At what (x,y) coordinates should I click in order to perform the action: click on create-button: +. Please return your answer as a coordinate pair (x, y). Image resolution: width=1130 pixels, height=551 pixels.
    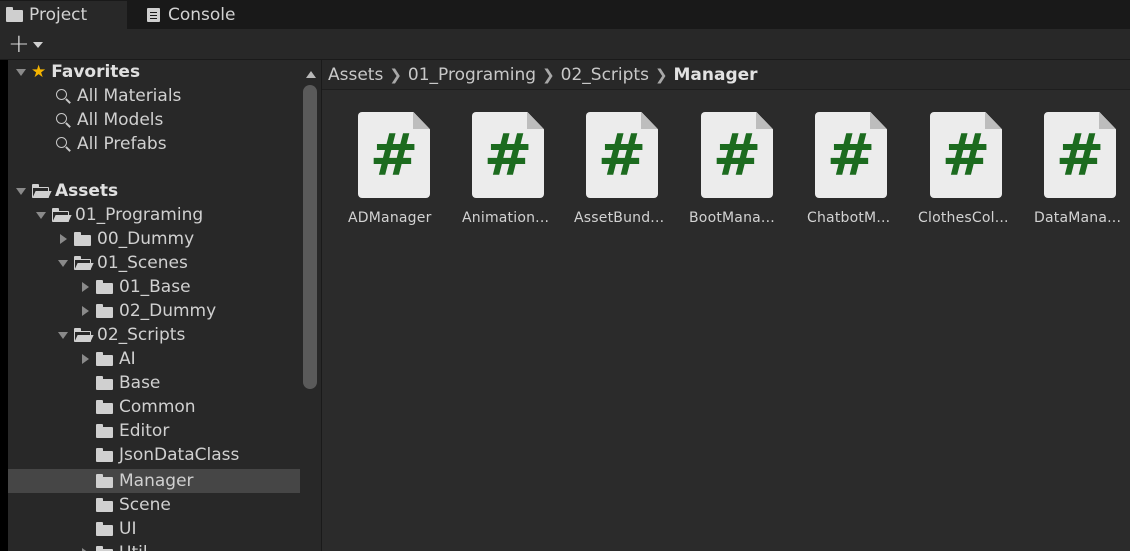
    Looking at the image, I should click on (32, 44).